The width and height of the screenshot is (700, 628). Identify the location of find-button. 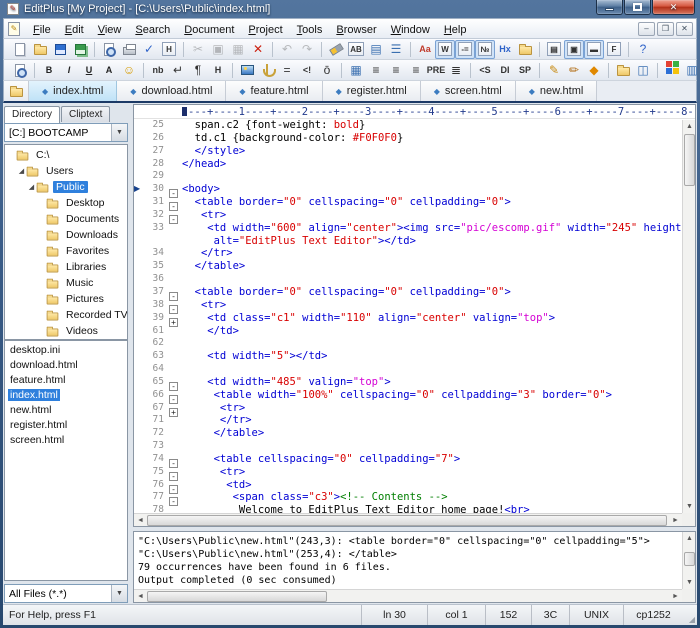
(336, 49).